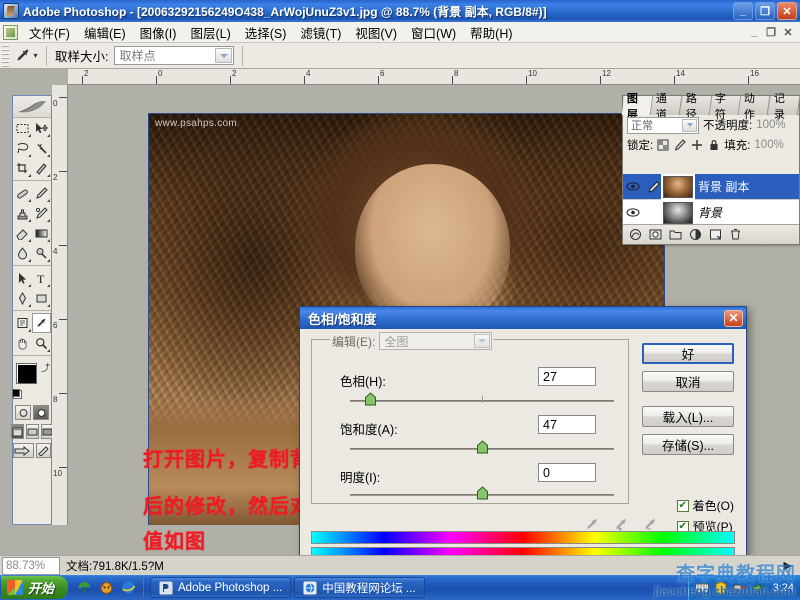 This screenshot has width=800, height=600. Describe the element at coordinates (743, 11) in the screenshot. I see `minimize-button: _` at that location.